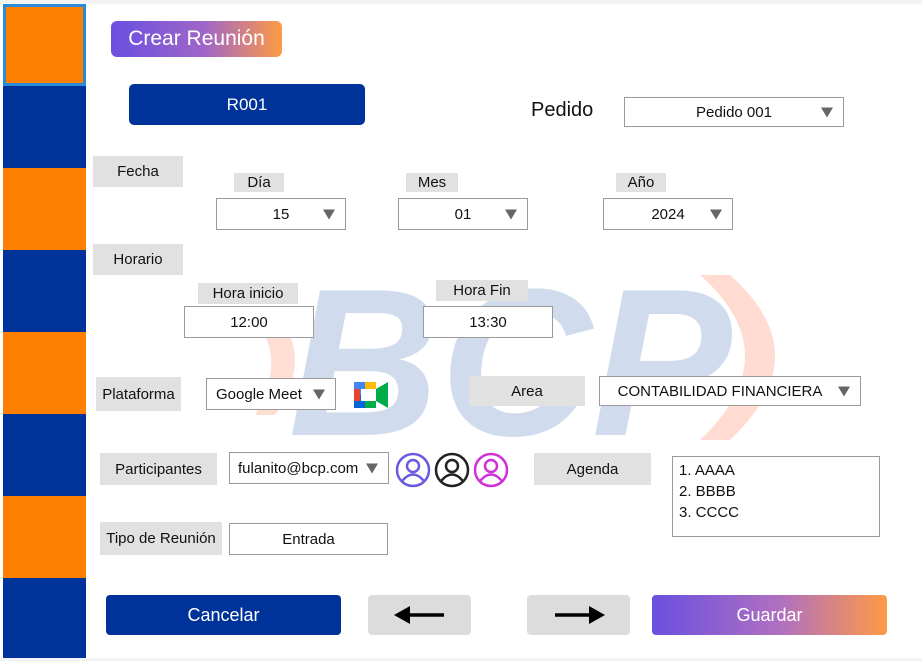 This screenshot has width=922, height=661. I want to click on hora-fin-input: 13:30, so click(488, 322).